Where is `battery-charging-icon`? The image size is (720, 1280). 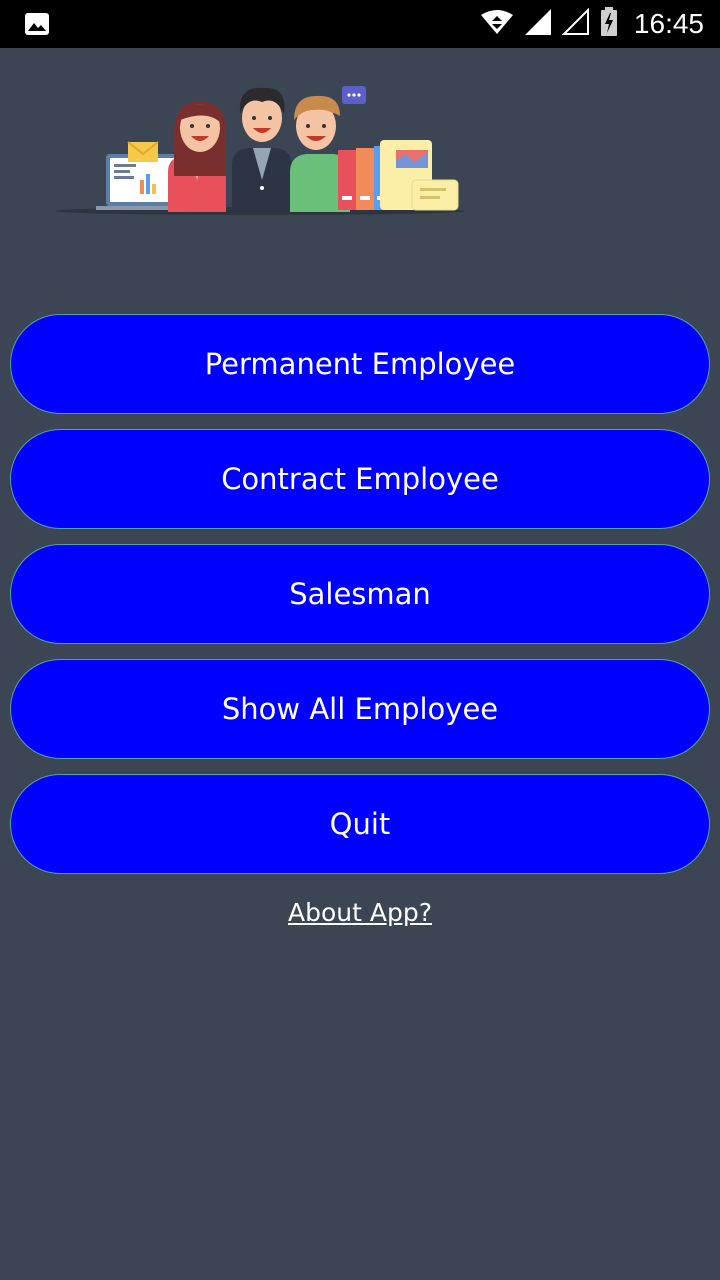 battery-charging-icon is located at coordinates (609, 24).